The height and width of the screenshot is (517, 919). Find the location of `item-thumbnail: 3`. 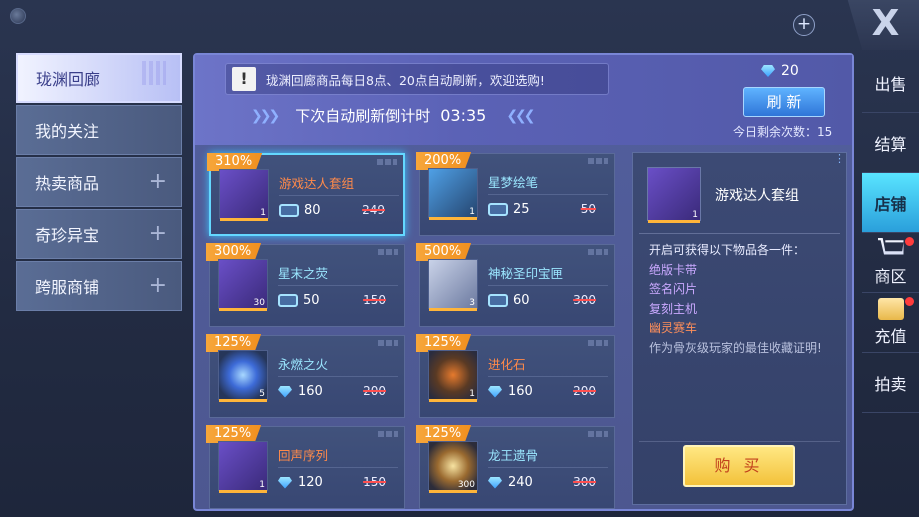

item-thumbnail: 3 is located at coordinates (453, 285).